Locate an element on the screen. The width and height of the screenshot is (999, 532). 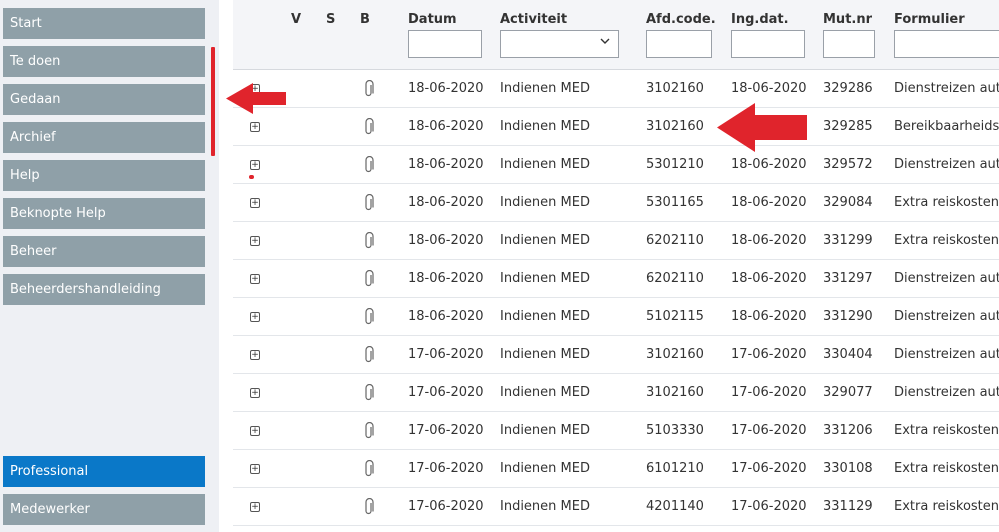
nav-beheerdershandleiding: Beheerdershandleiding is located at coordinates (104, 289).